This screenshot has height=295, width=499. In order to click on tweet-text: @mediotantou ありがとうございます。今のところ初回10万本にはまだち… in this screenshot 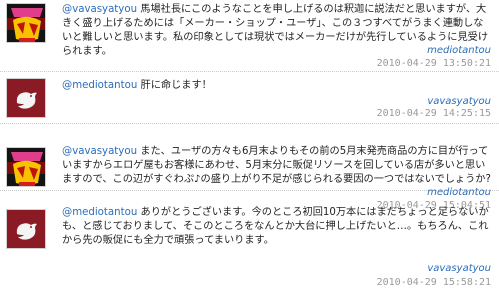, I will do `click(277, 227)`.